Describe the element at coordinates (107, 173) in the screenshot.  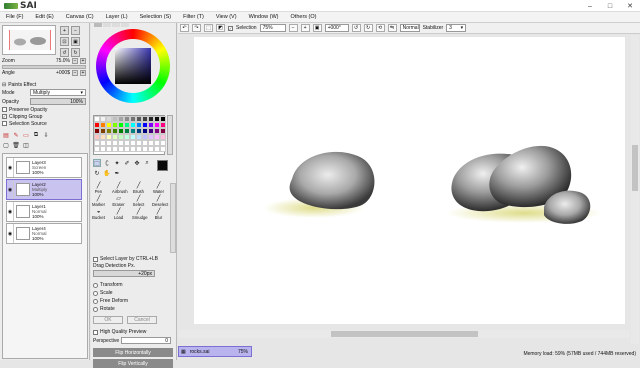
I see `hand-tool-icon: ✋` at that location.